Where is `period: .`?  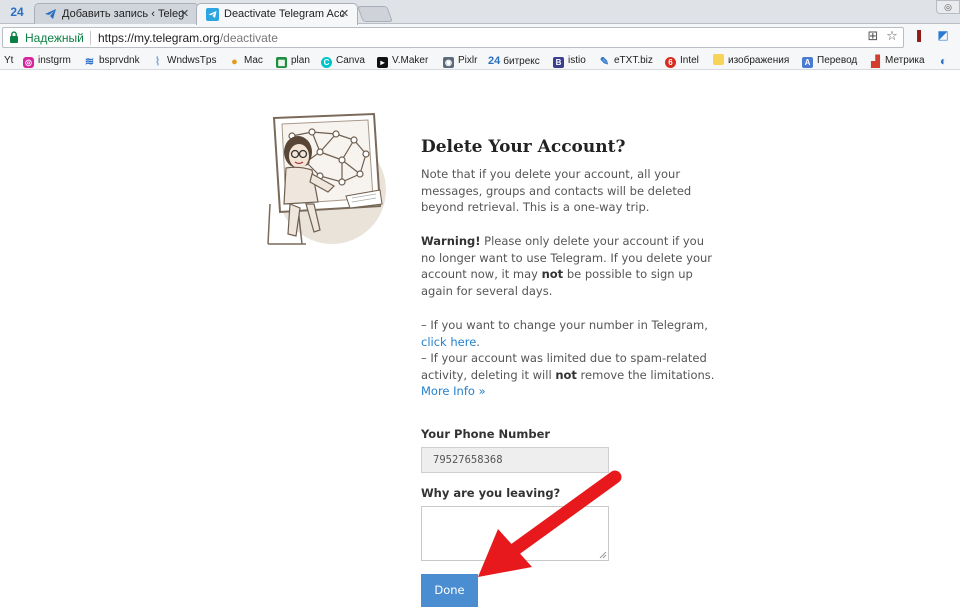 period: . is located at coordinates (478, 341).